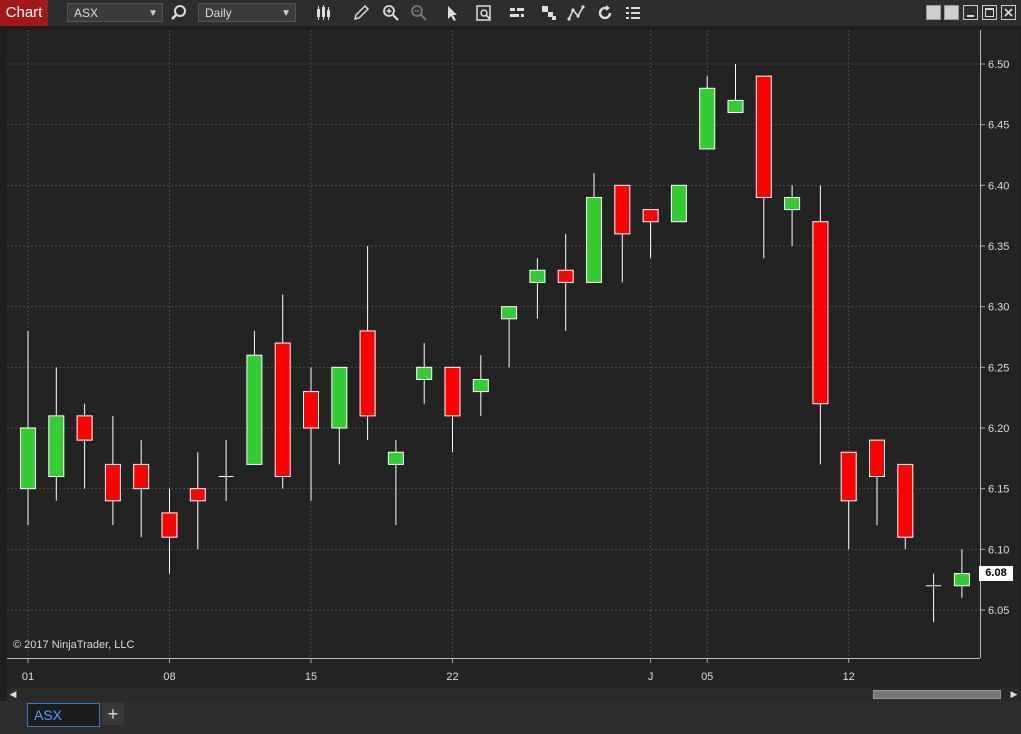 This screenshot has height=734, width=1021. I want to click on close-button, so click(1008, 12).